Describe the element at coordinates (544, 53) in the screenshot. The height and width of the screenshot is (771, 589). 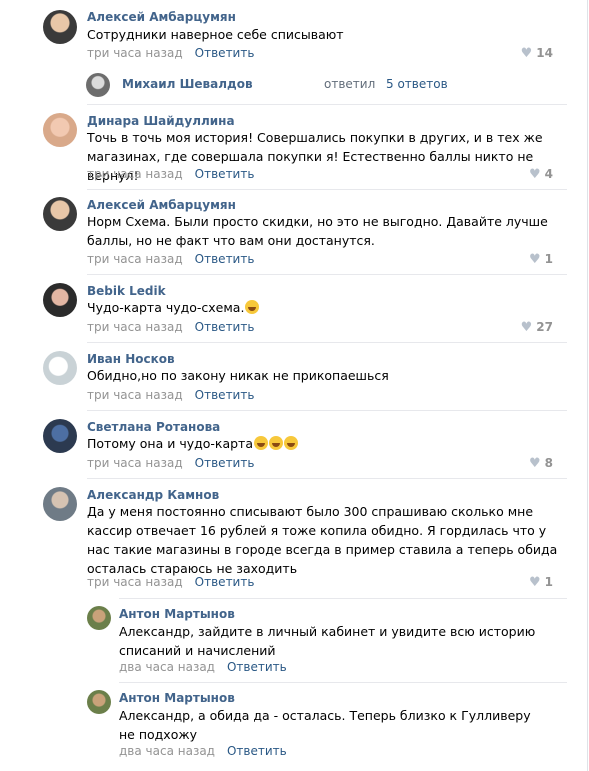
I see `like-count: 14` at that location.